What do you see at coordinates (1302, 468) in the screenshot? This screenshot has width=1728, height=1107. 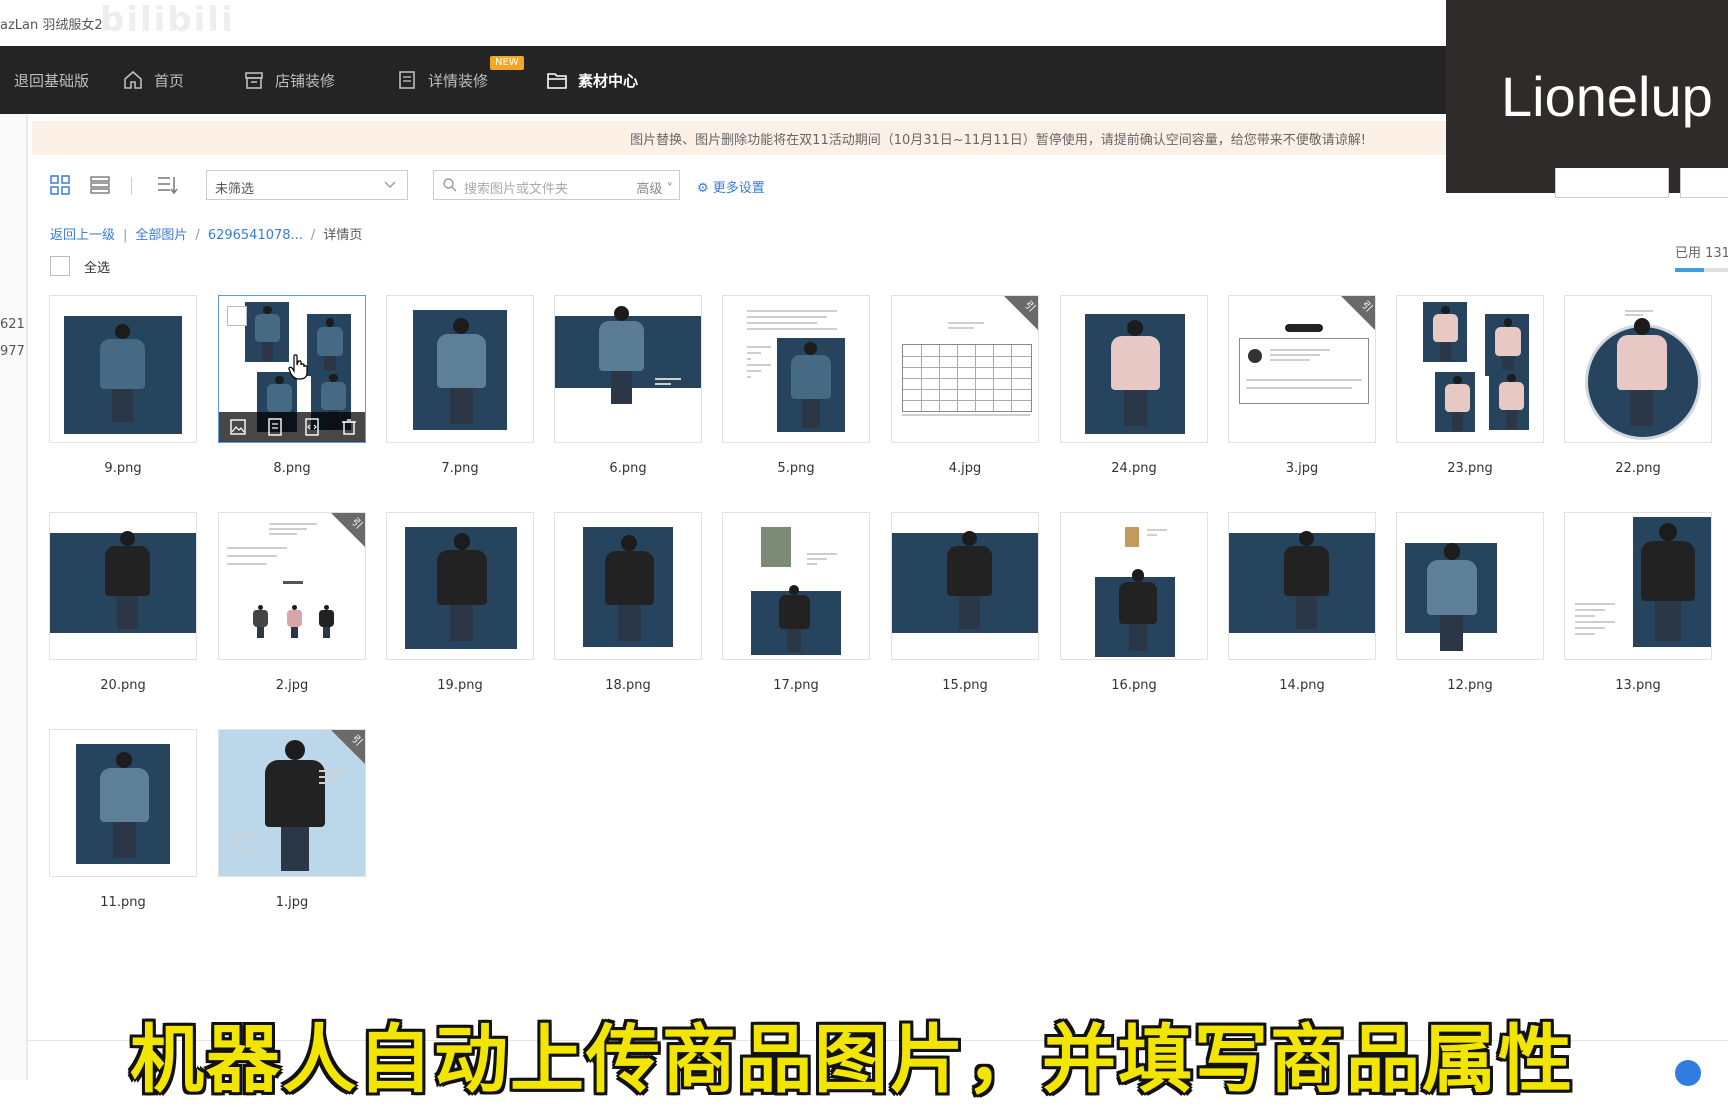 I see `image-filename: 3.jpg` at bounding box center [1302, 468].